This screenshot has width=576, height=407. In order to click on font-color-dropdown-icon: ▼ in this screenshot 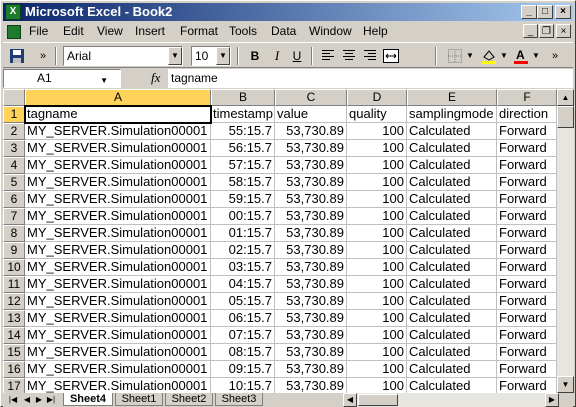, I will do `click(536, 56)`.